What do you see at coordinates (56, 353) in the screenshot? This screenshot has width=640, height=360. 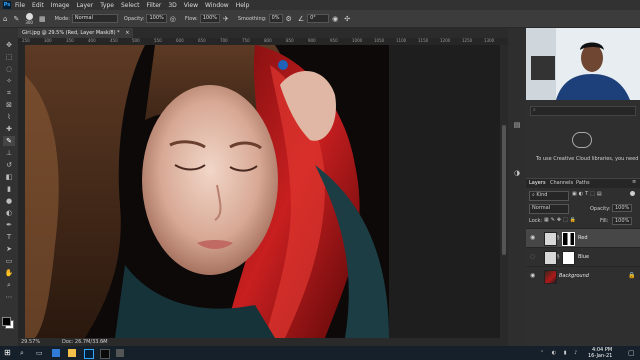 I see `edge-browser-icon` at bounding box center [56, 353].